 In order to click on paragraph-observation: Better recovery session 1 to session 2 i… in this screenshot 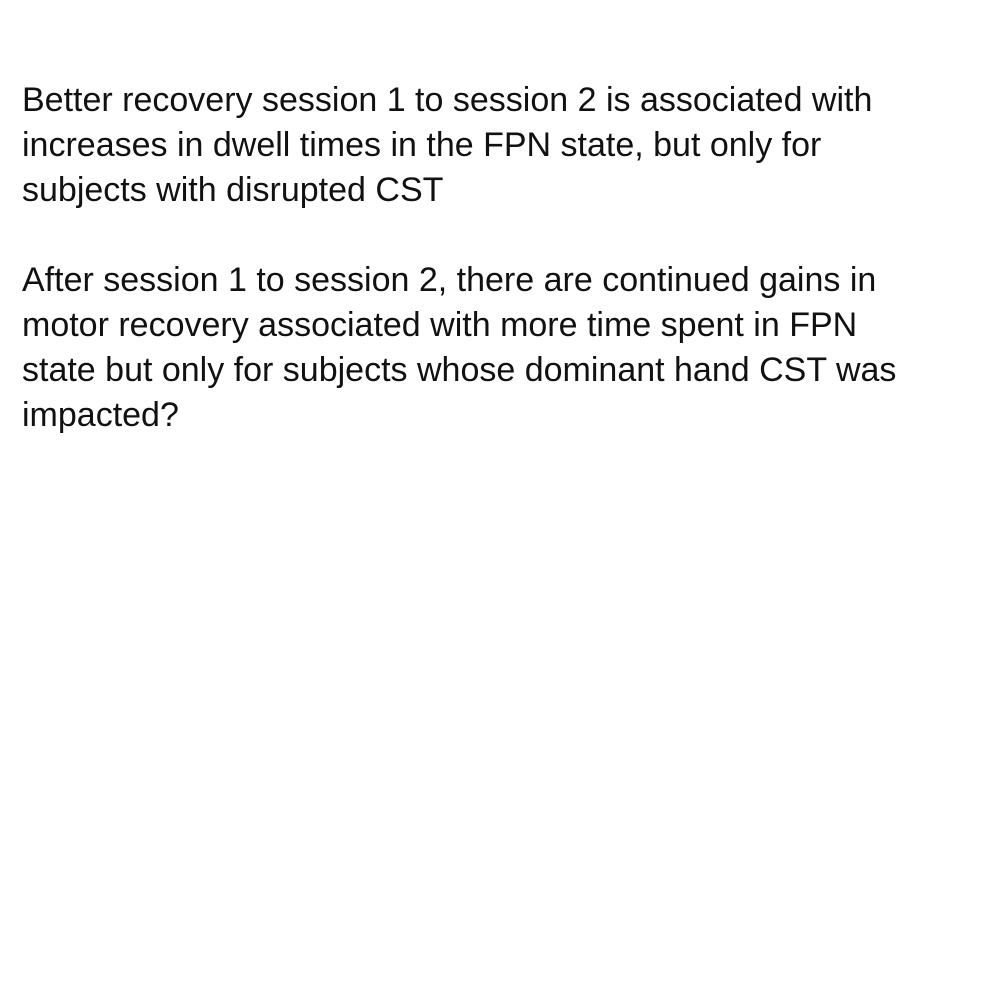, I will do `click(502, 145)`.